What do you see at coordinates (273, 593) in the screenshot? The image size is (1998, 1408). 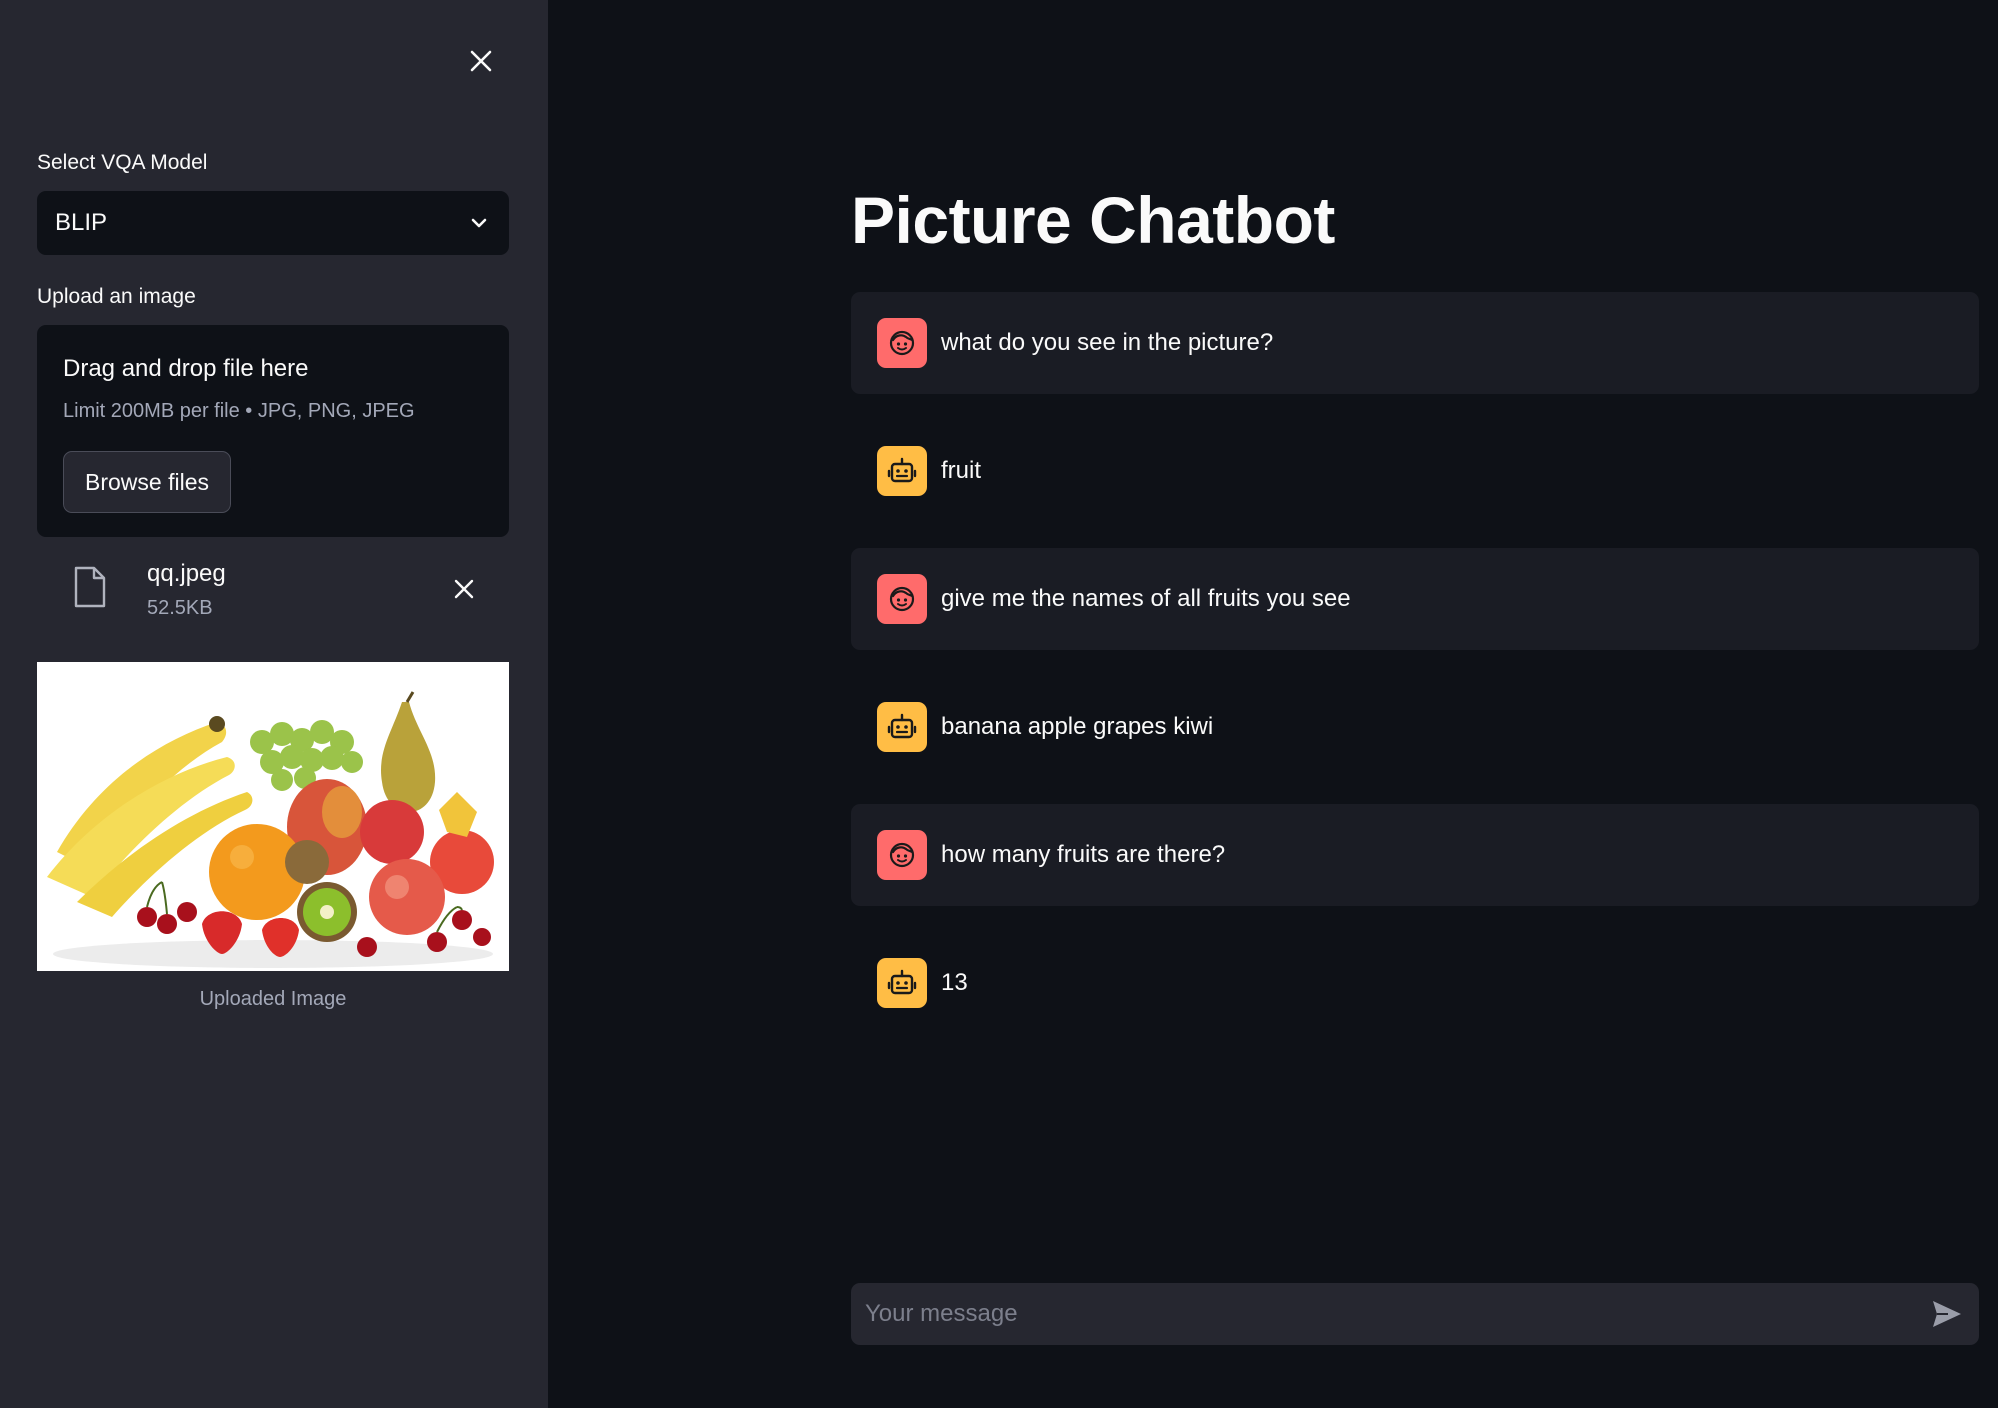 I see `uploaded-file-row: qq.jpeg 52.5KB` at bounding box center [273, 593].